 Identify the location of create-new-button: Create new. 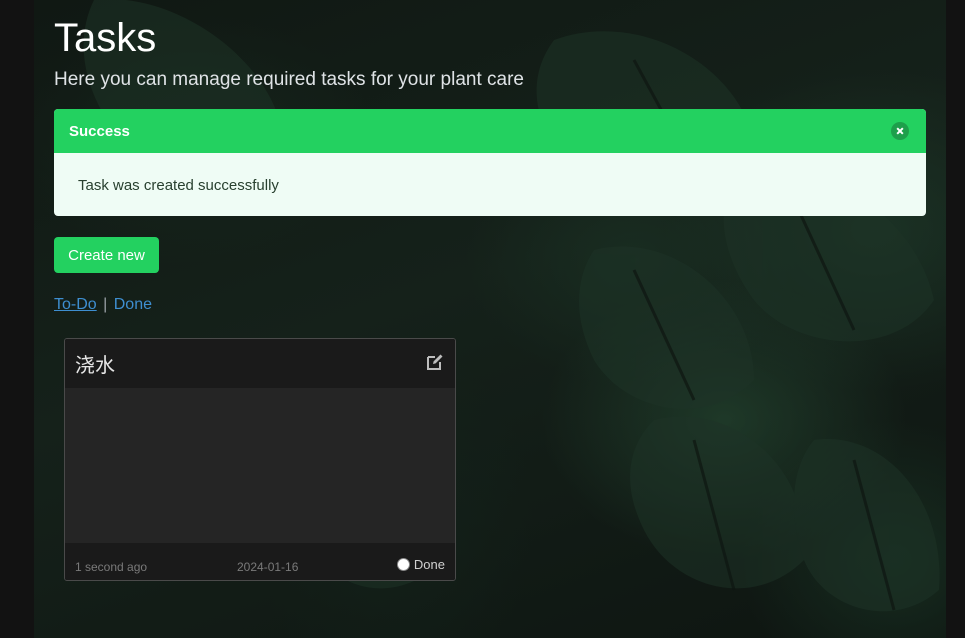
(106, 255).